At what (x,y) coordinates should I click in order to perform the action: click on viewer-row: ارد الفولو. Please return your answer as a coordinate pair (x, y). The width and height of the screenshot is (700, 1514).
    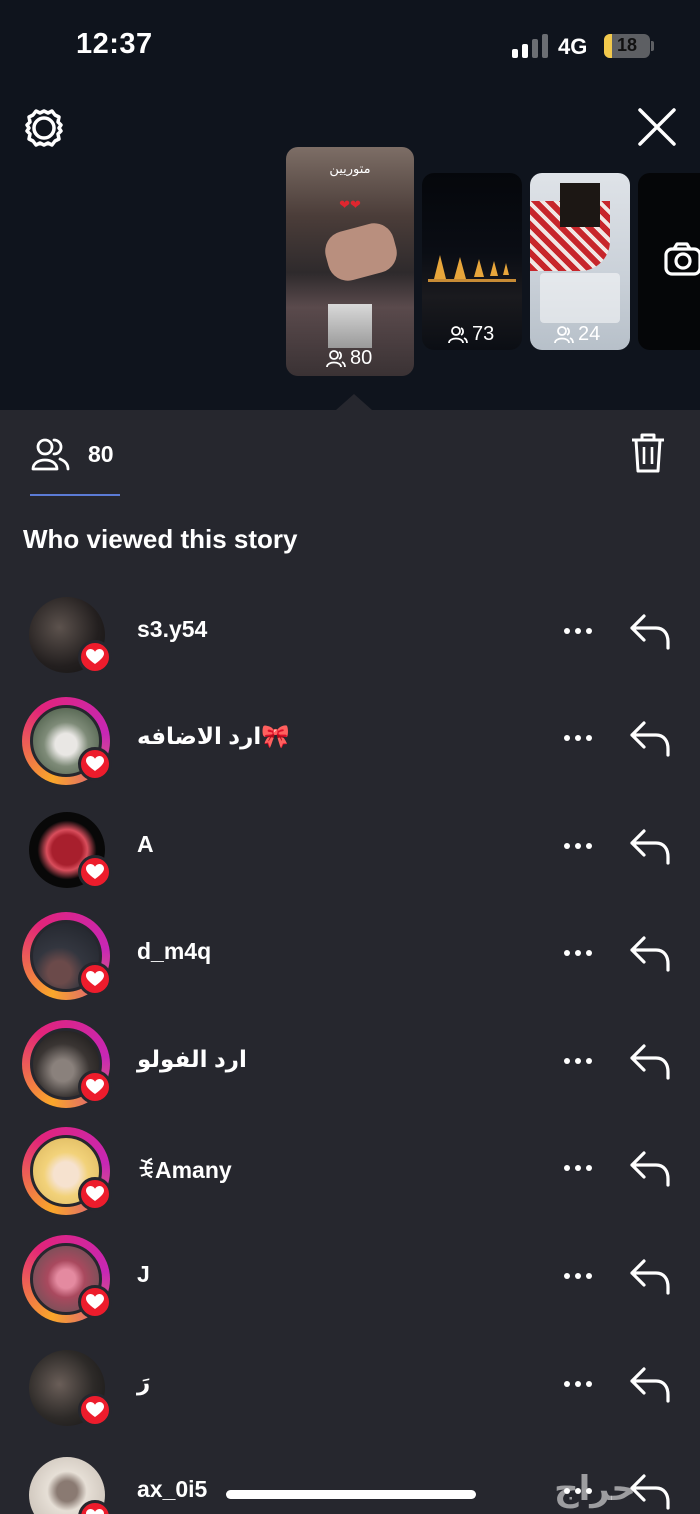
    Looking at the image, I should click on (350, 1070).